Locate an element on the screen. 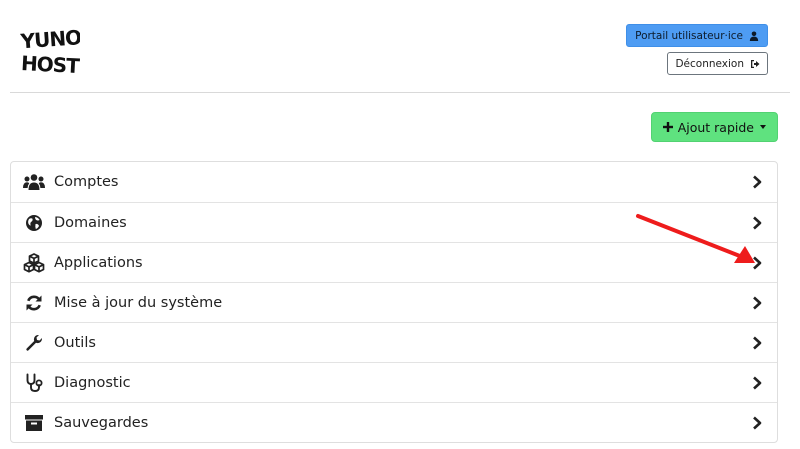 Image resolution: width=800 pixels, height=449 pixels. user-portal-button: Portail utilisateur·ice is located at coordinates (697, 35).